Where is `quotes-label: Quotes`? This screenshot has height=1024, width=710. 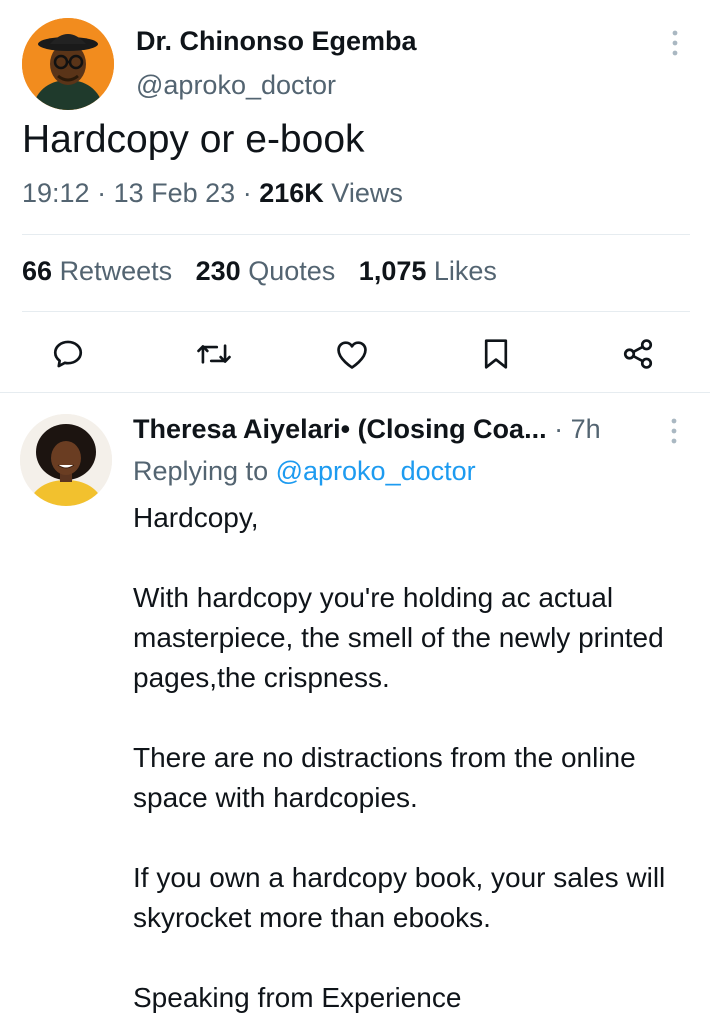
quotes-label: Quotes is located at coordinates (292, 271).